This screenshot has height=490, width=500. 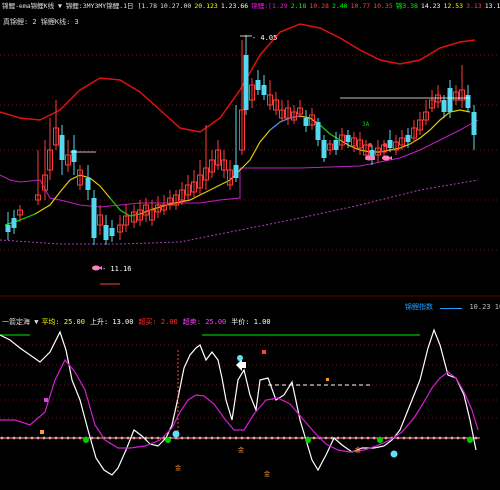 I want to click on red-dot-icon, so click(x=385, y=145).